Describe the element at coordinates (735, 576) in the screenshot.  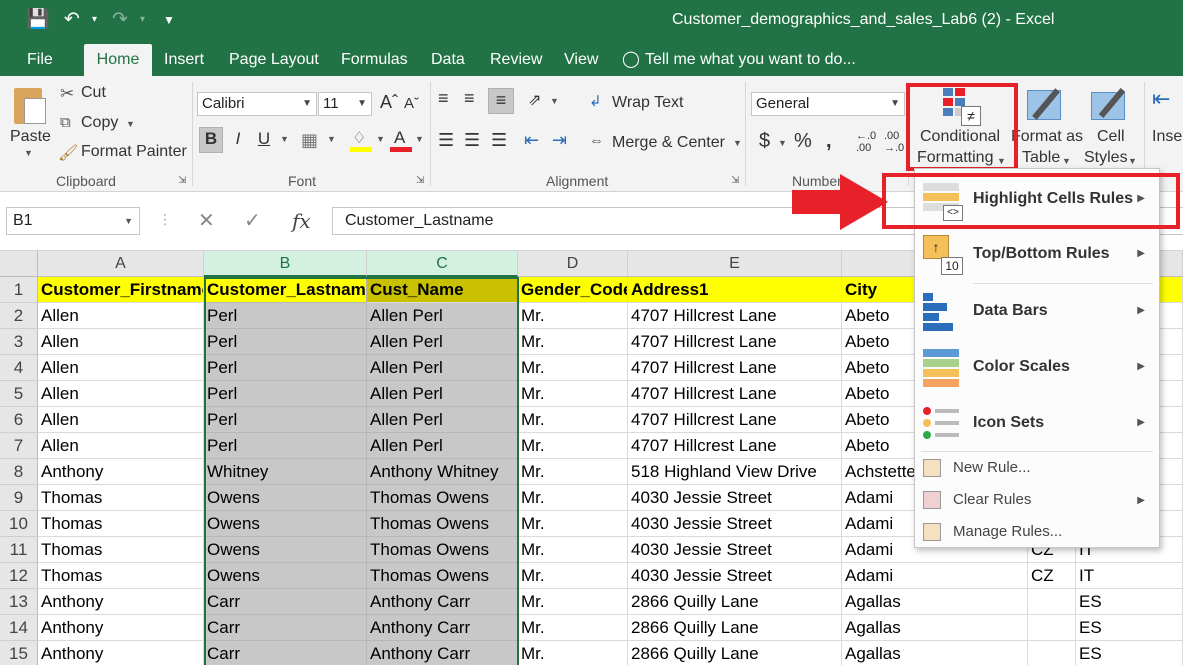
I see `cell-e12: 4030 Jessie Street` at that location.